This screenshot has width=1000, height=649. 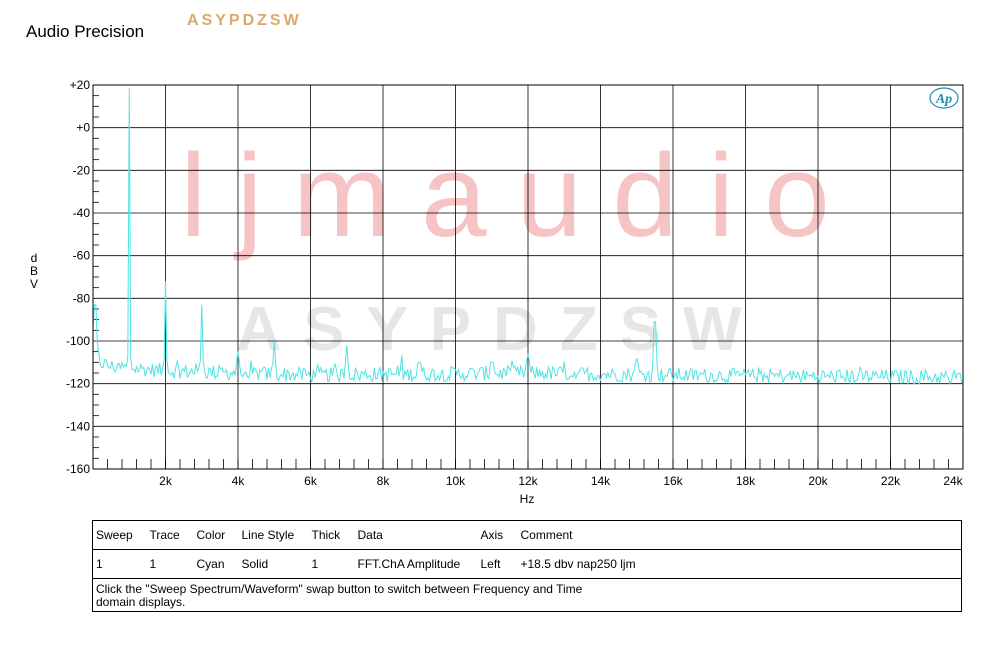 What do you see at coordinates (78, 277) in the screenshot?
I see `y-tick-labels: +20 +0 -20 -40 -60 -80 -100 -120 -140 -160` at bounding box center [78, 277].